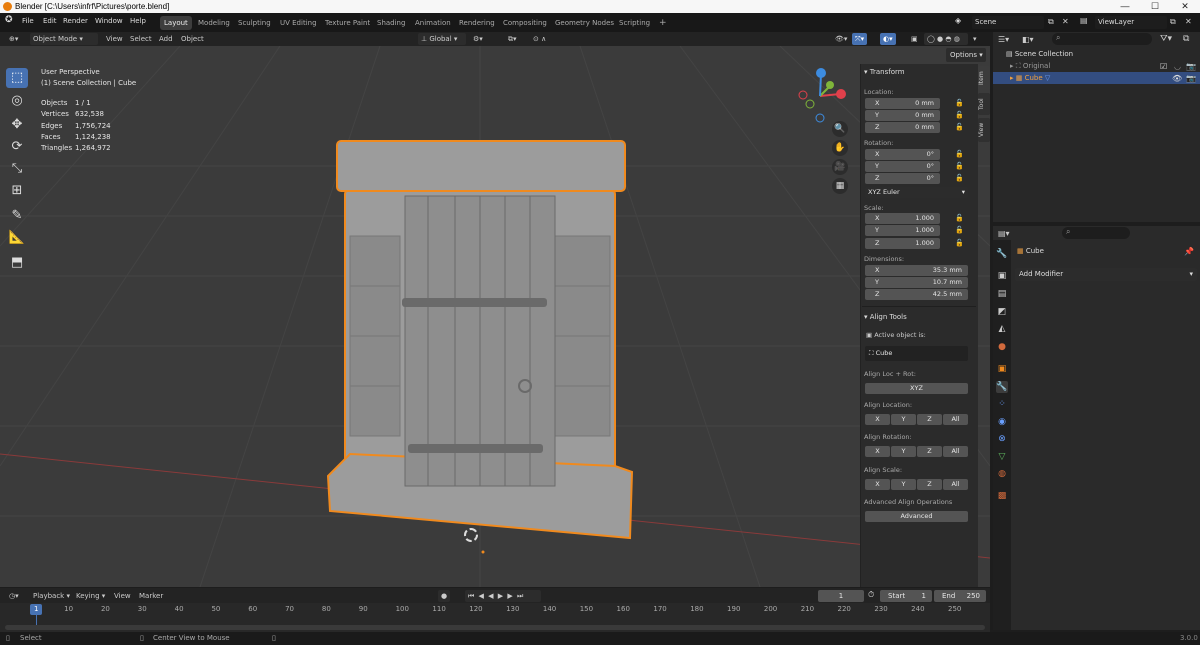 This screenshot has width=1200, height=645. Describe the element at coordinates (984, 78) in the screenshot. I see `tab-item: Item` at that location.